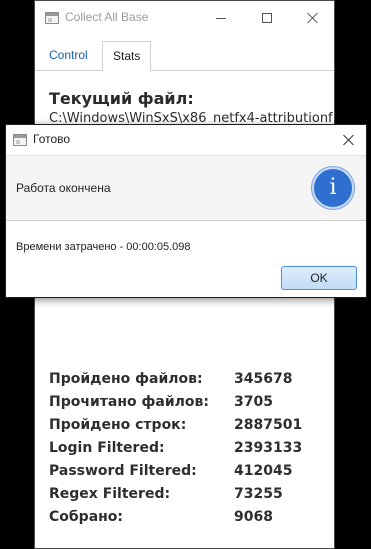 Image resolution: width=371 pixels, height=549 pixels. What do you see at coordinates (186, 188) in the screenshot?
I see `dialog-header: Работа окончена i` at bounding box center [186, 188].